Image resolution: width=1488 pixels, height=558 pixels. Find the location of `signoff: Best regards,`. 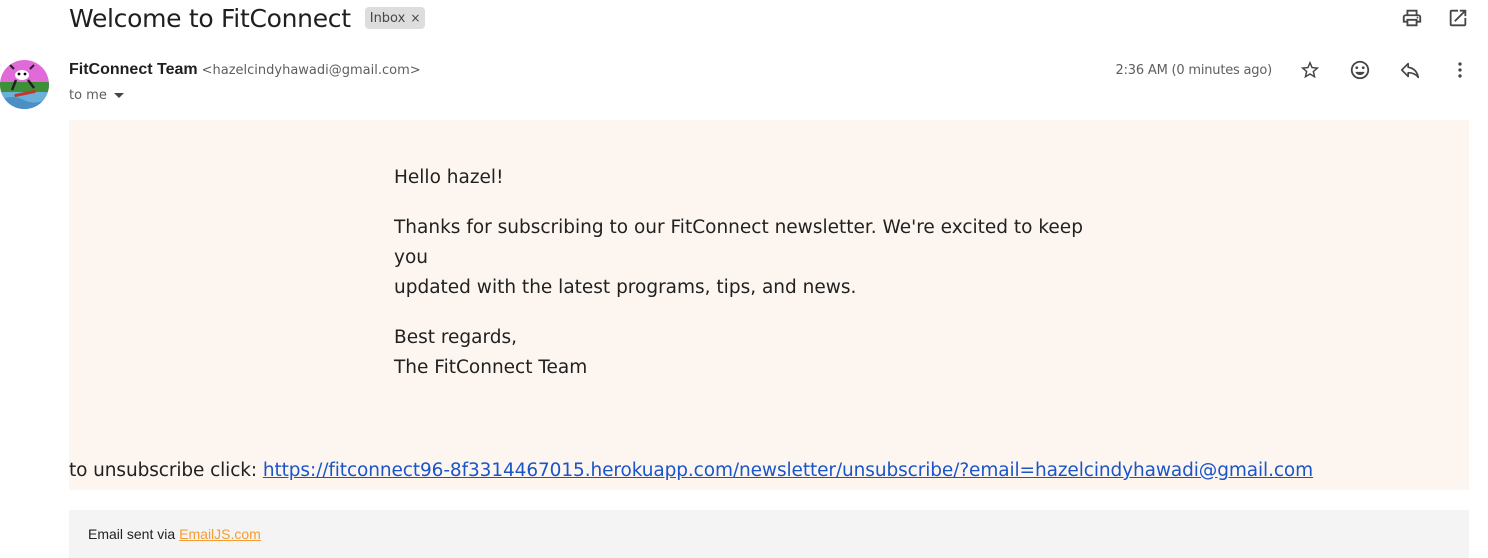

signoff: Best regards, is located at coordinates (456, 337).